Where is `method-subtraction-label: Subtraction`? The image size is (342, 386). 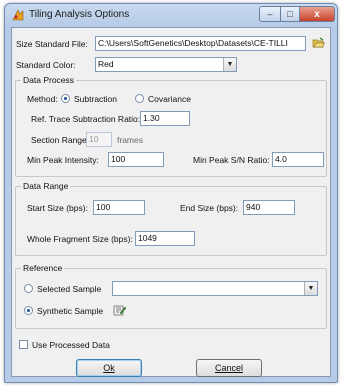 method-subtraction-label: Subtraction is located at coordinates (95, 99).